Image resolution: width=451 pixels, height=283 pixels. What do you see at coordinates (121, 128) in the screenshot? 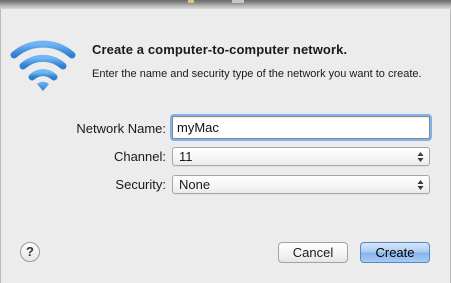
I see `network-name-label: Network Name:` at bounding box center [121, 128].